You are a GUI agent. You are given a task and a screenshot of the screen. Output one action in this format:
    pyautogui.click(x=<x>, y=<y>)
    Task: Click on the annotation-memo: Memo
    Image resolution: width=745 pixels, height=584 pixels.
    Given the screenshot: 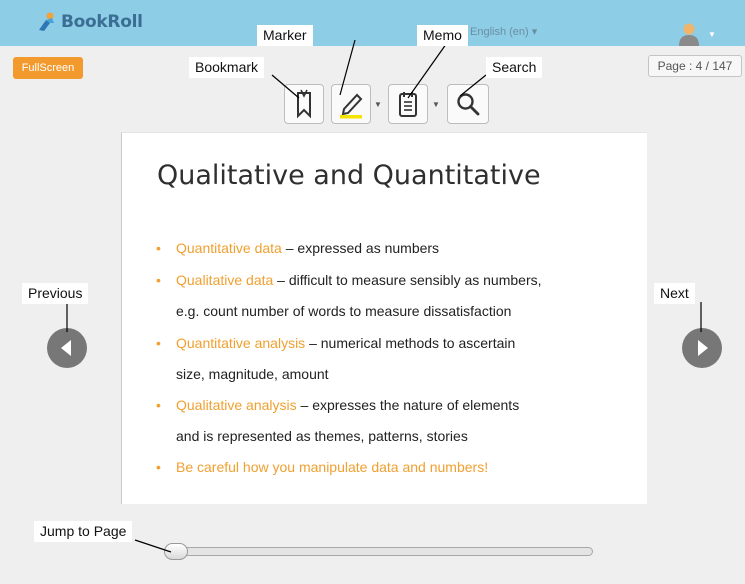 What is the action you would take?
    pyautogui.click(x=442, y=35)
    